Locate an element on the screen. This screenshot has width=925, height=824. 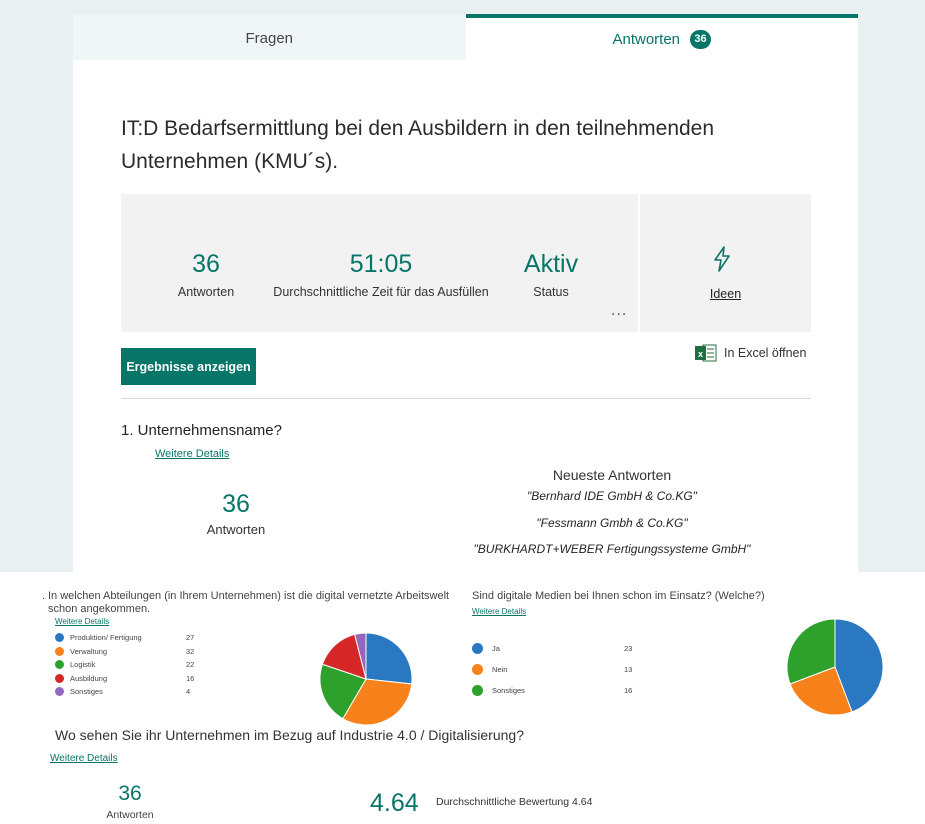
question-2-pie-chart is located at coordinates (366, 679).